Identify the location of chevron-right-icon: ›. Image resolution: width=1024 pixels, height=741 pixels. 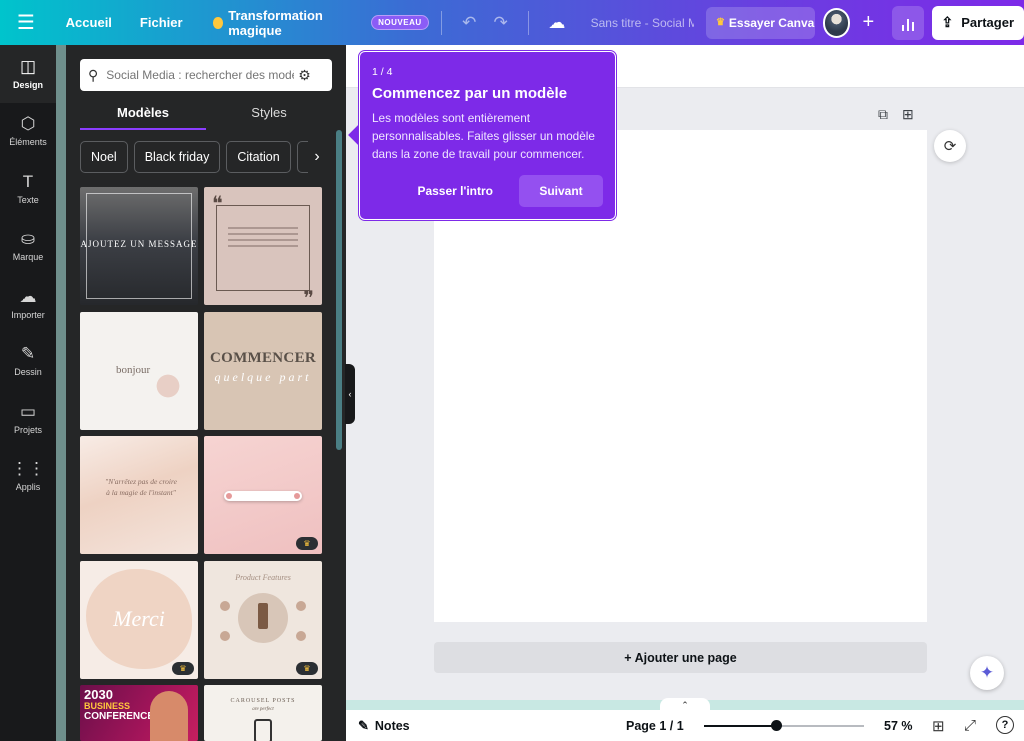
(317, 157).